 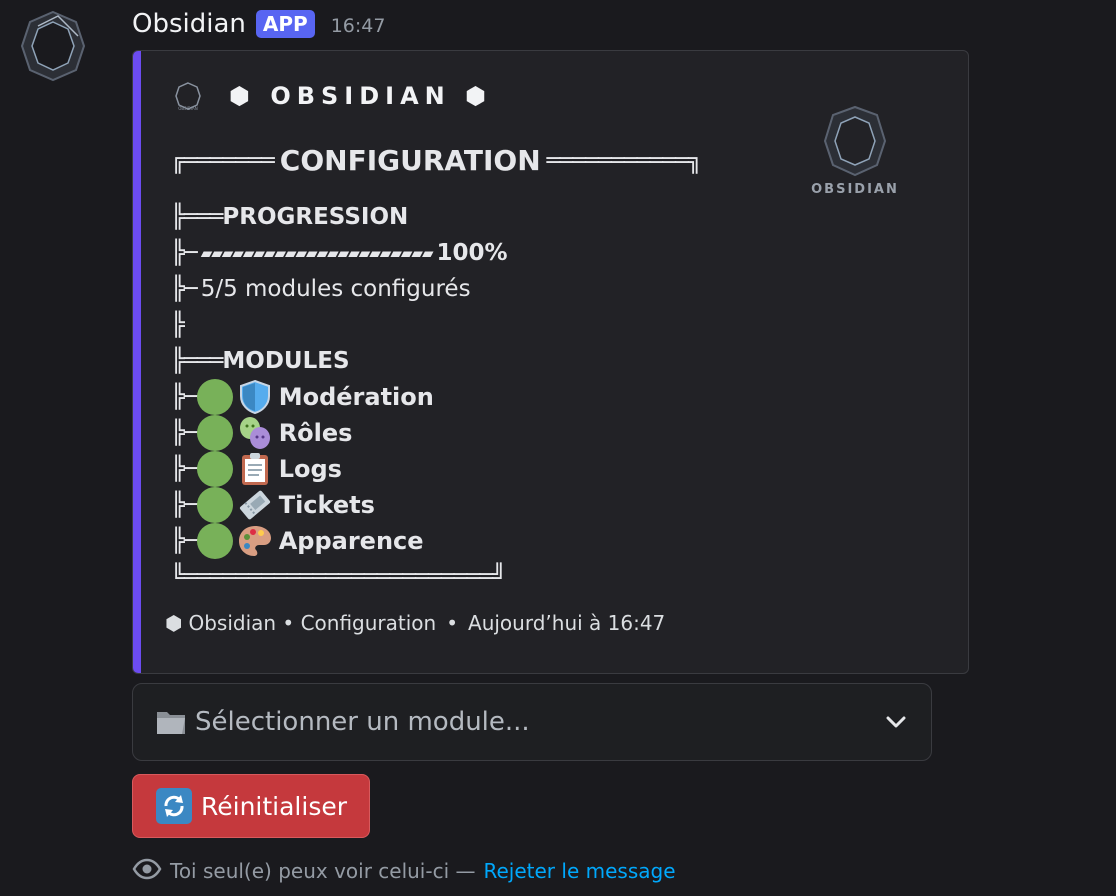 What do you see at coordinates (896, 722) in the screenshot?
I see `chevron-down-icon` at bounding box center [896, 722].